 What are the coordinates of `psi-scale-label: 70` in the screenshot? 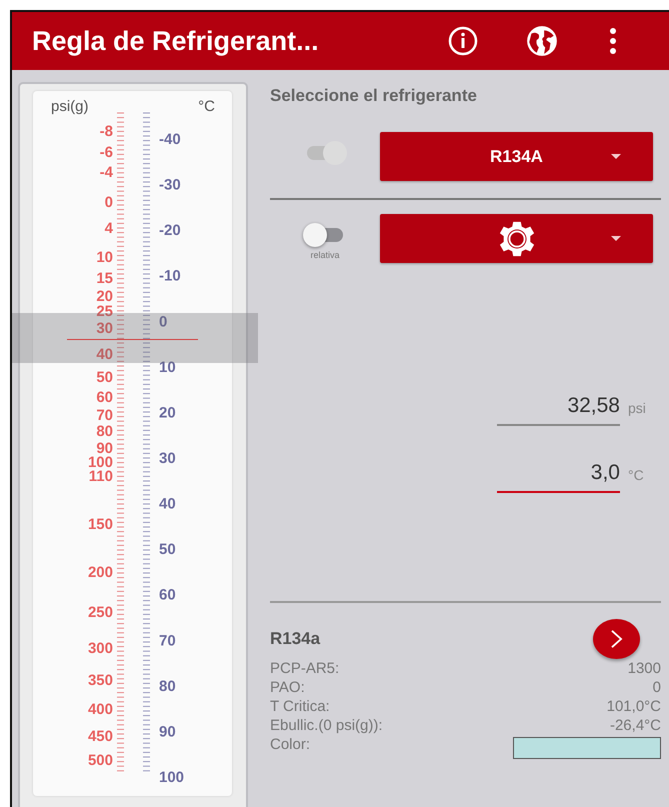 It's located at (104, 415).